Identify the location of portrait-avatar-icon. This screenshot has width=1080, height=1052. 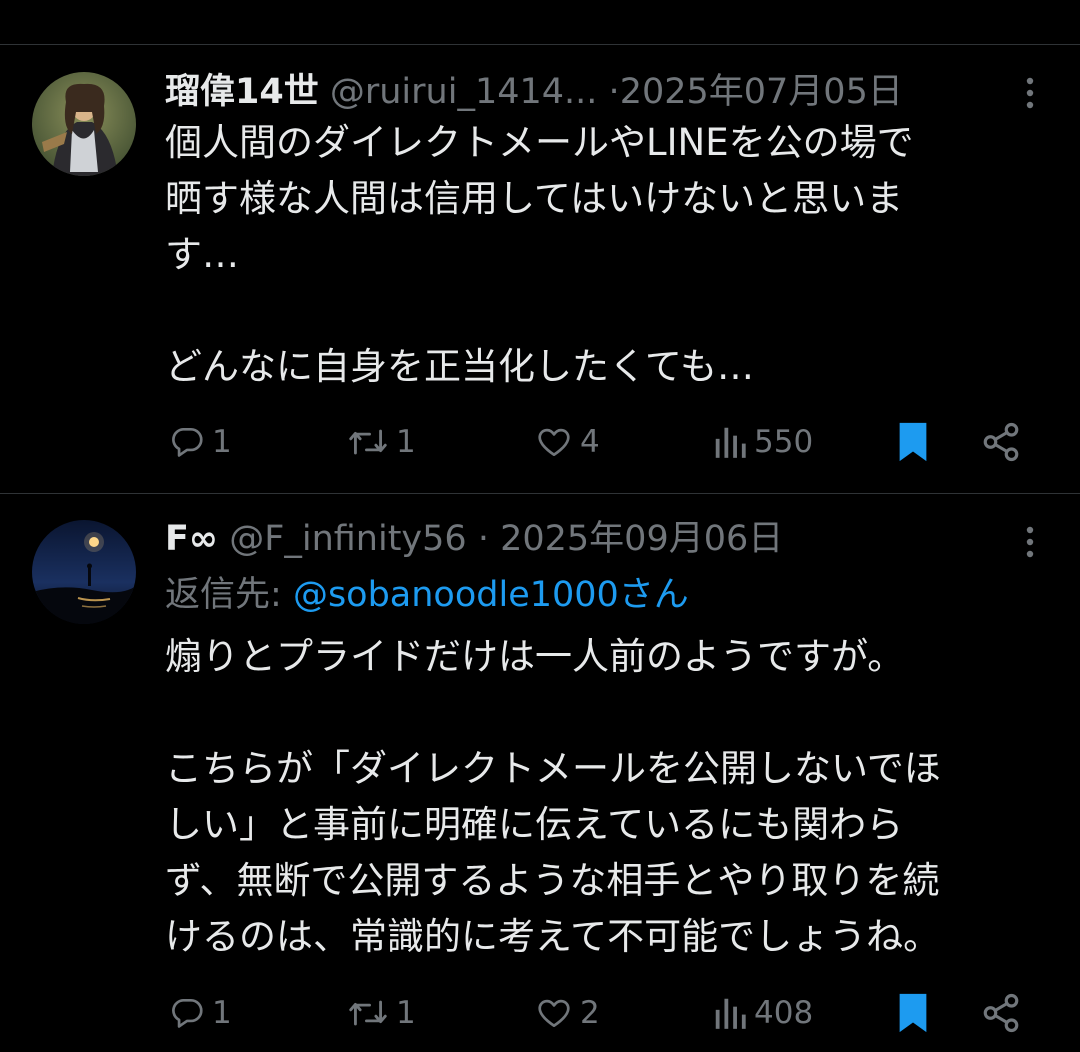
(84, 124).